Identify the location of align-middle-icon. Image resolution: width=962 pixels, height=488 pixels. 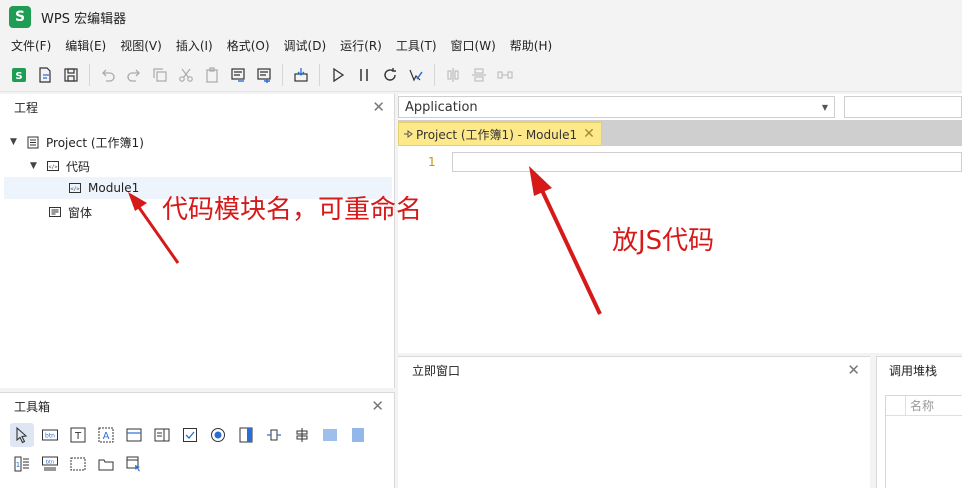
(479, 75).